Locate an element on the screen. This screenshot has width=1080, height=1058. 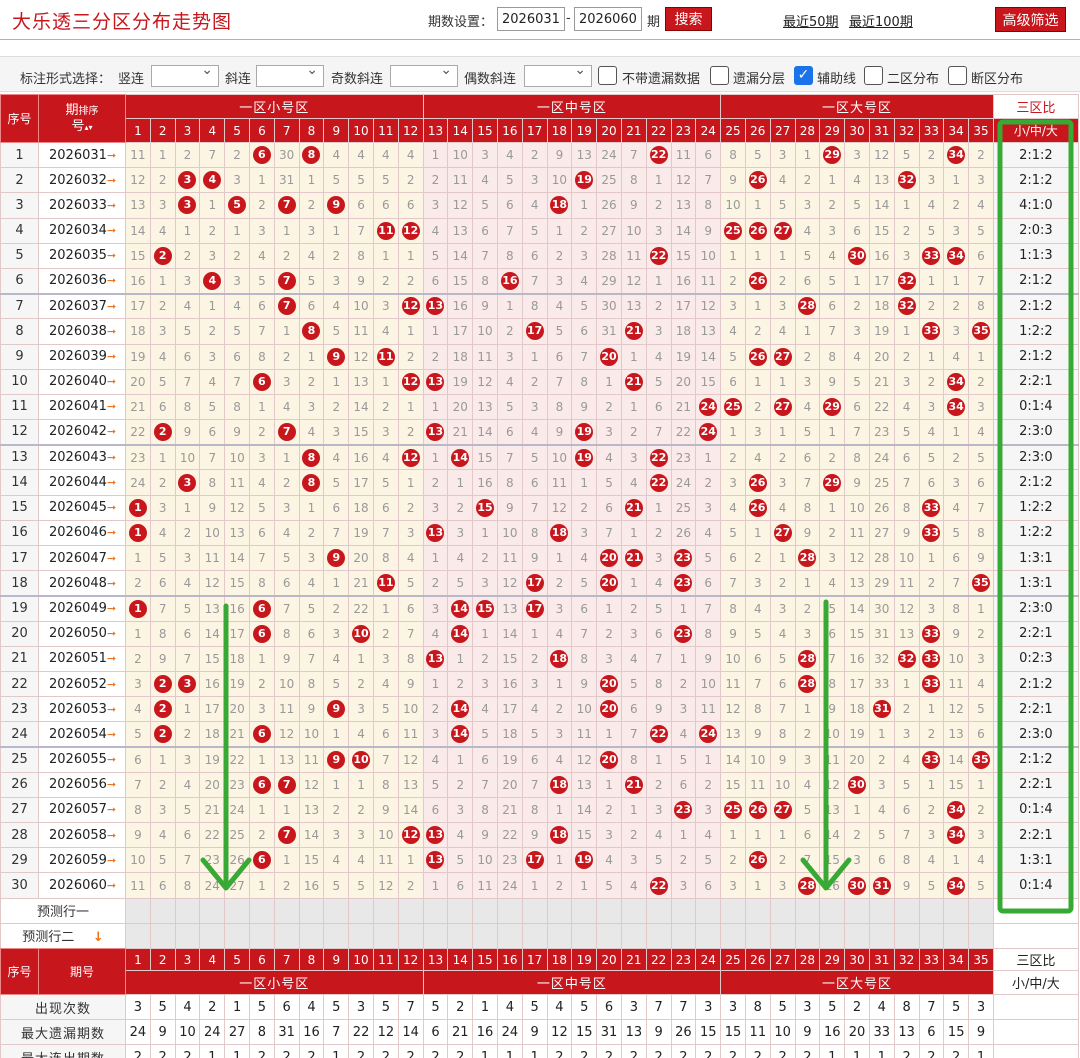
row-period: 2026041➞ is located at coordinates (82, 407).